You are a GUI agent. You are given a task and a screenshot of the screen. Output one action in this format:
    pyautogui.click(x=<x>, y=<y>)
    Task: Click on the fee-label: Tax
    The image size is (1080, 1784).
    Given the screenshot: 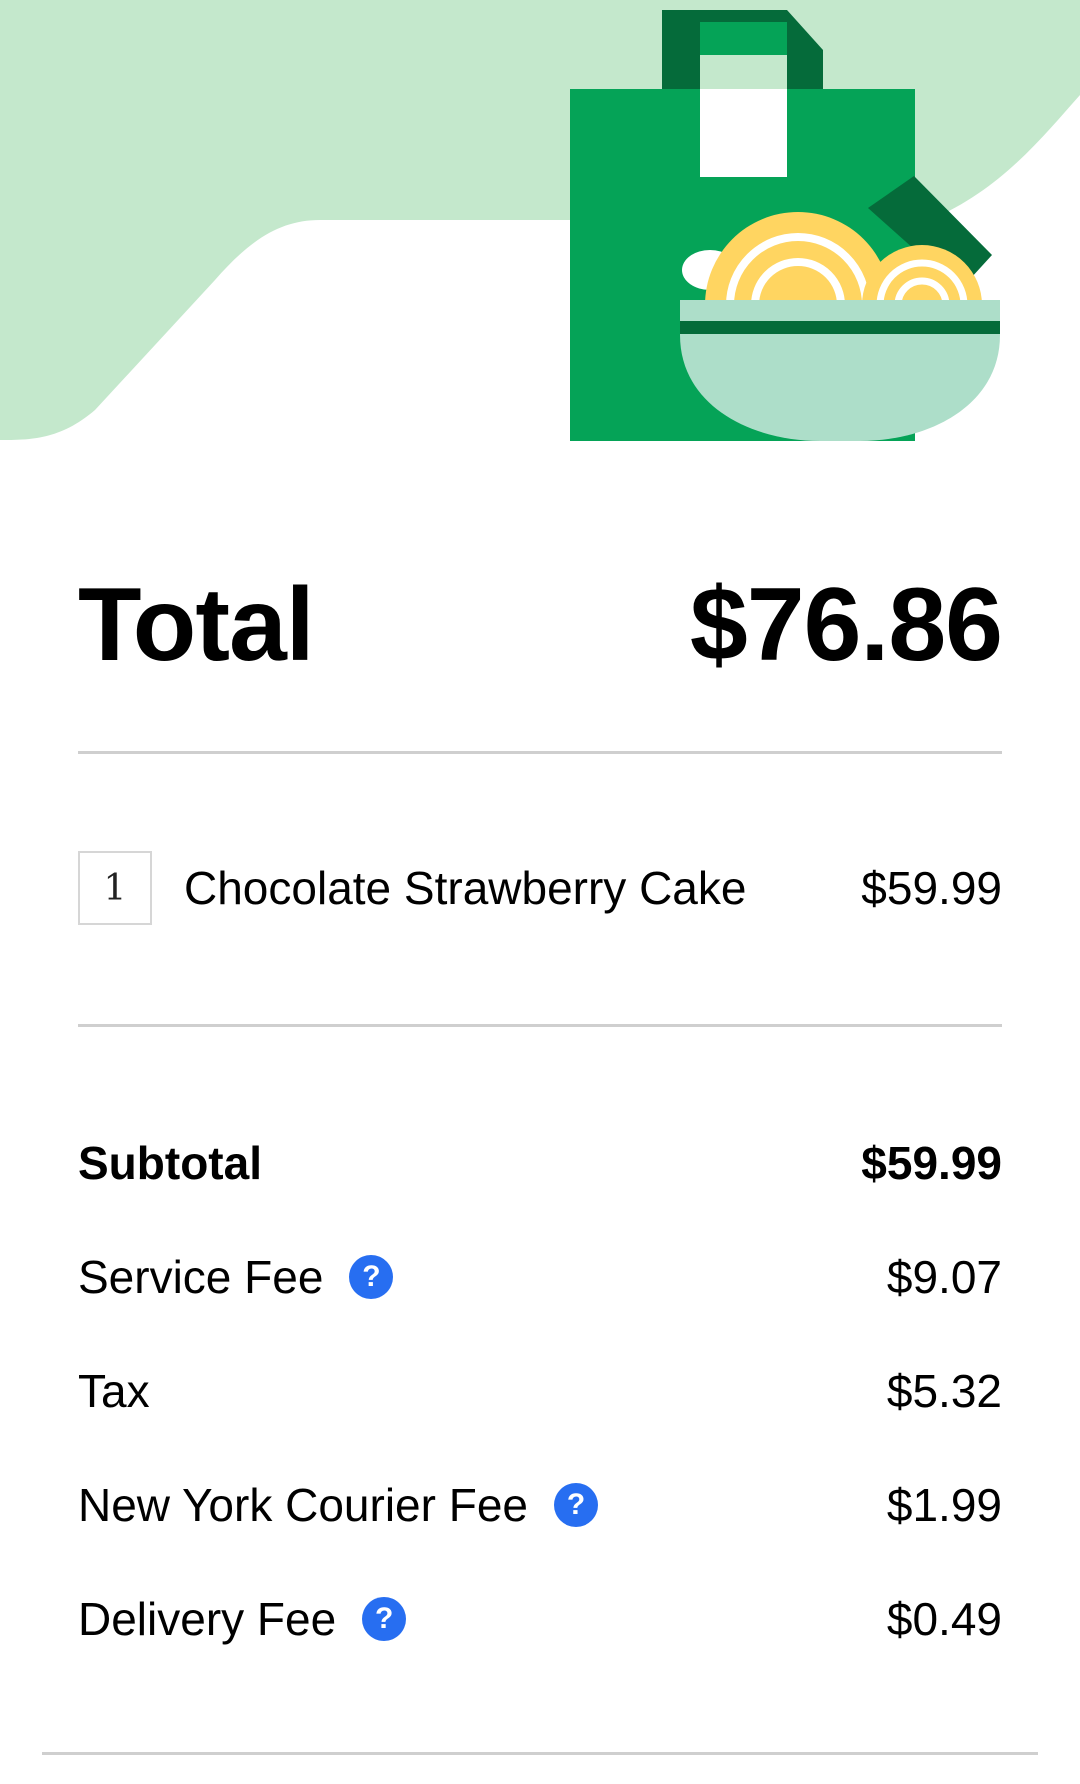 What is the action you would take?
    pyautogui.click(x=114, y=1391)
    